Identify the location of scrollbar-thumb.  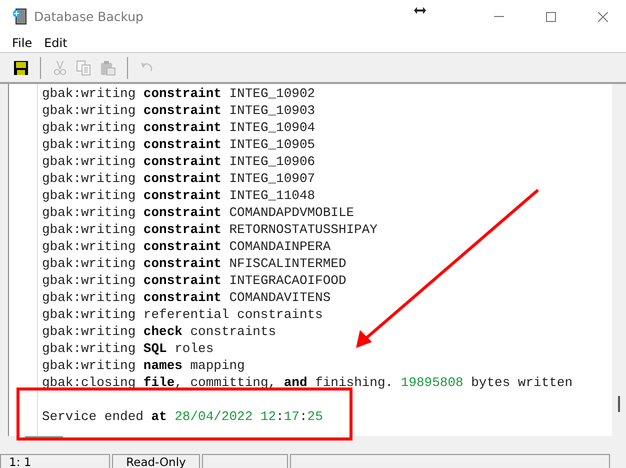
(619, 404).